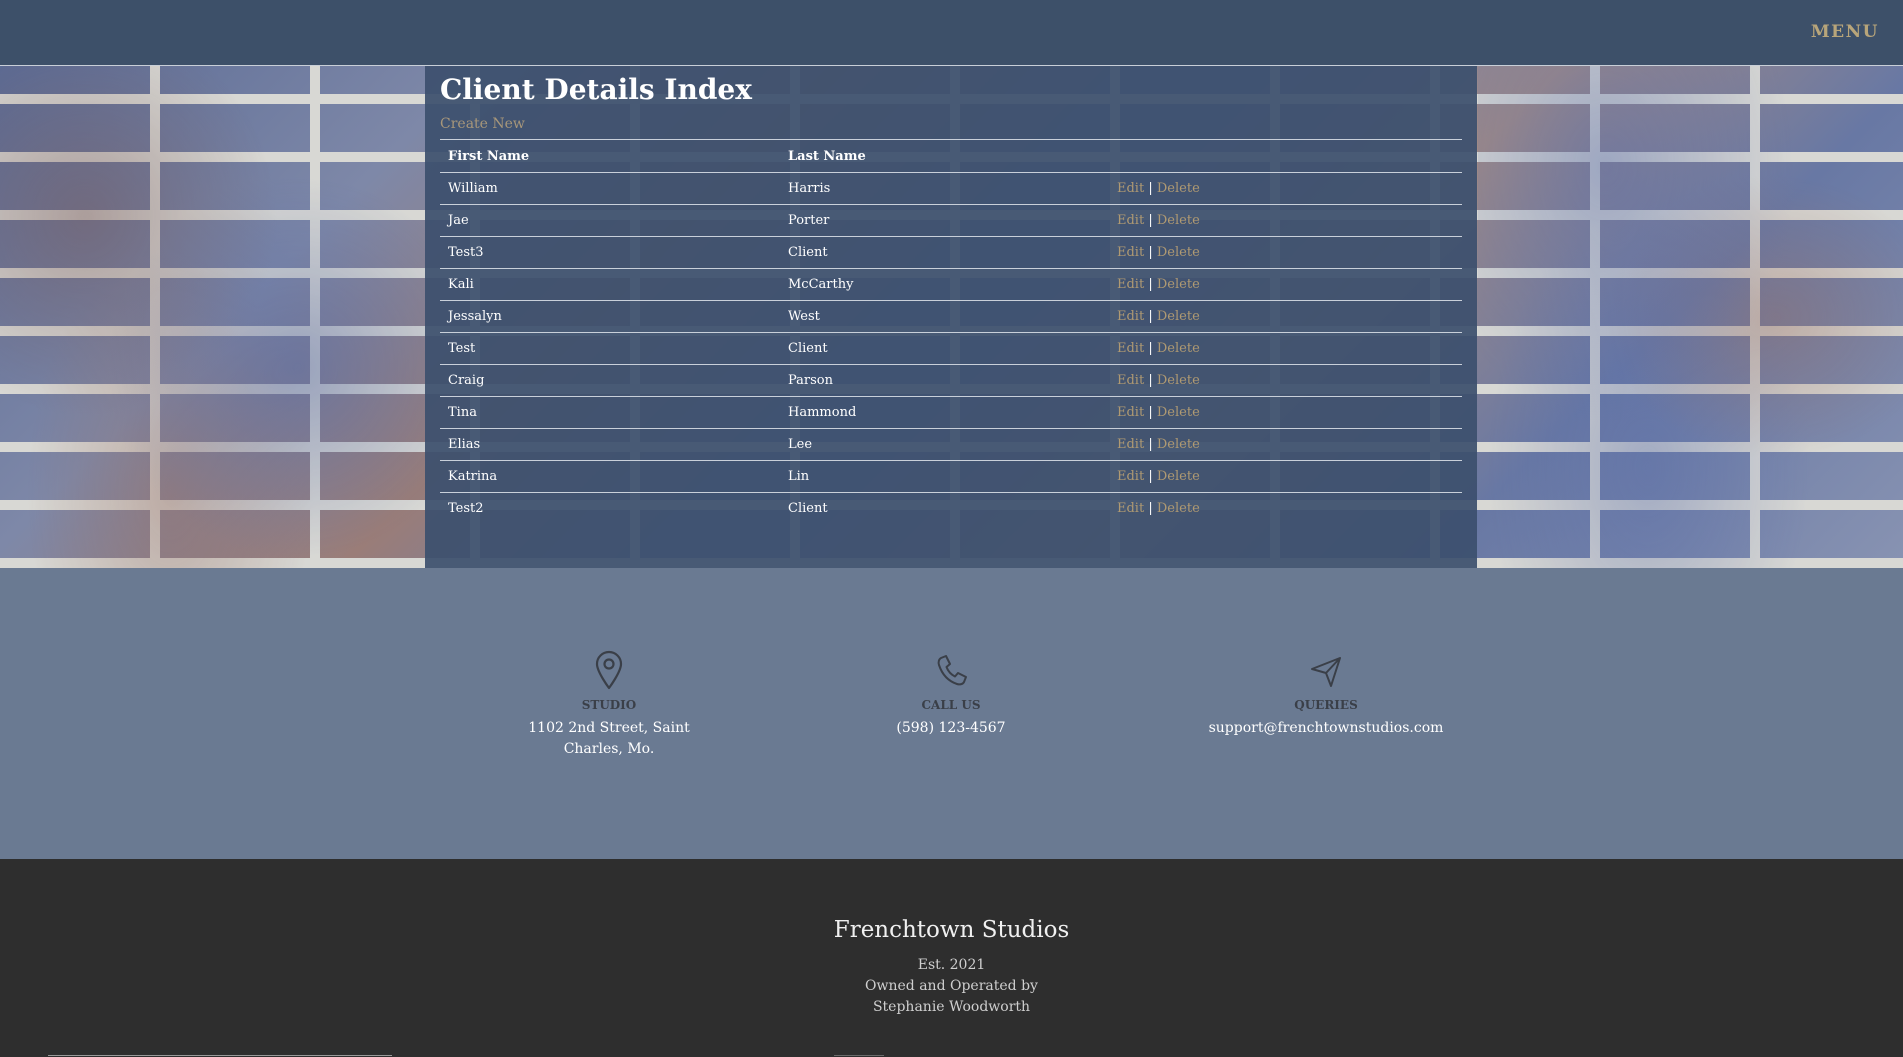 Image resolution: width=1903 pixels, height=1057 pixels. What do you see at coordinates (944, 380) in the screenshot?
I see `last-name-cell: Parson` at bounding box center [944, 380].